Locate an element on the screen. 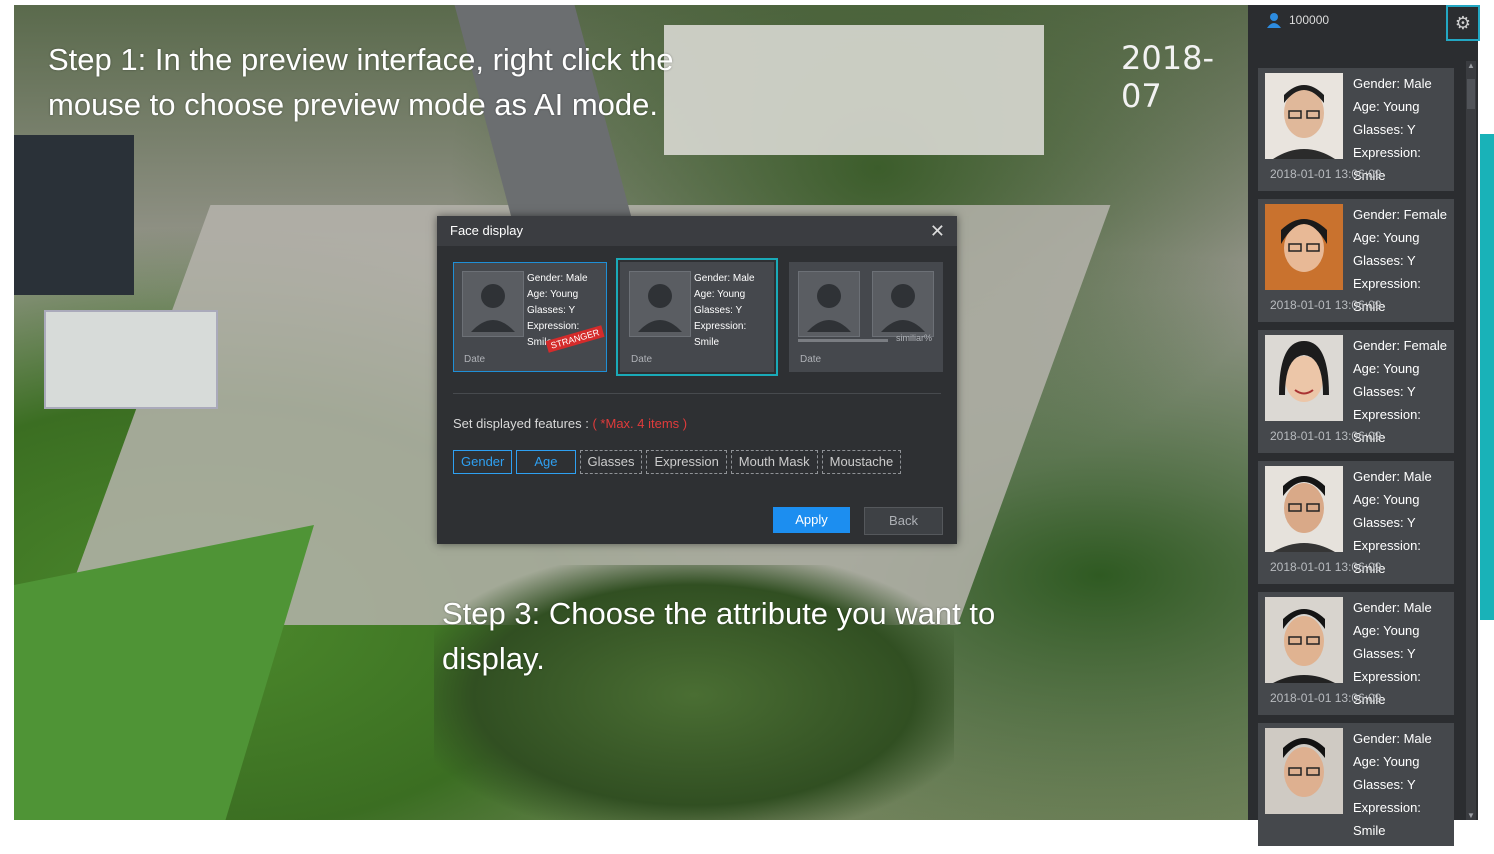 Image resolution: width=1494 pixels, height=854 pixels. scrollbar: ▲ ▼ is located at coordinates (1471, 440).